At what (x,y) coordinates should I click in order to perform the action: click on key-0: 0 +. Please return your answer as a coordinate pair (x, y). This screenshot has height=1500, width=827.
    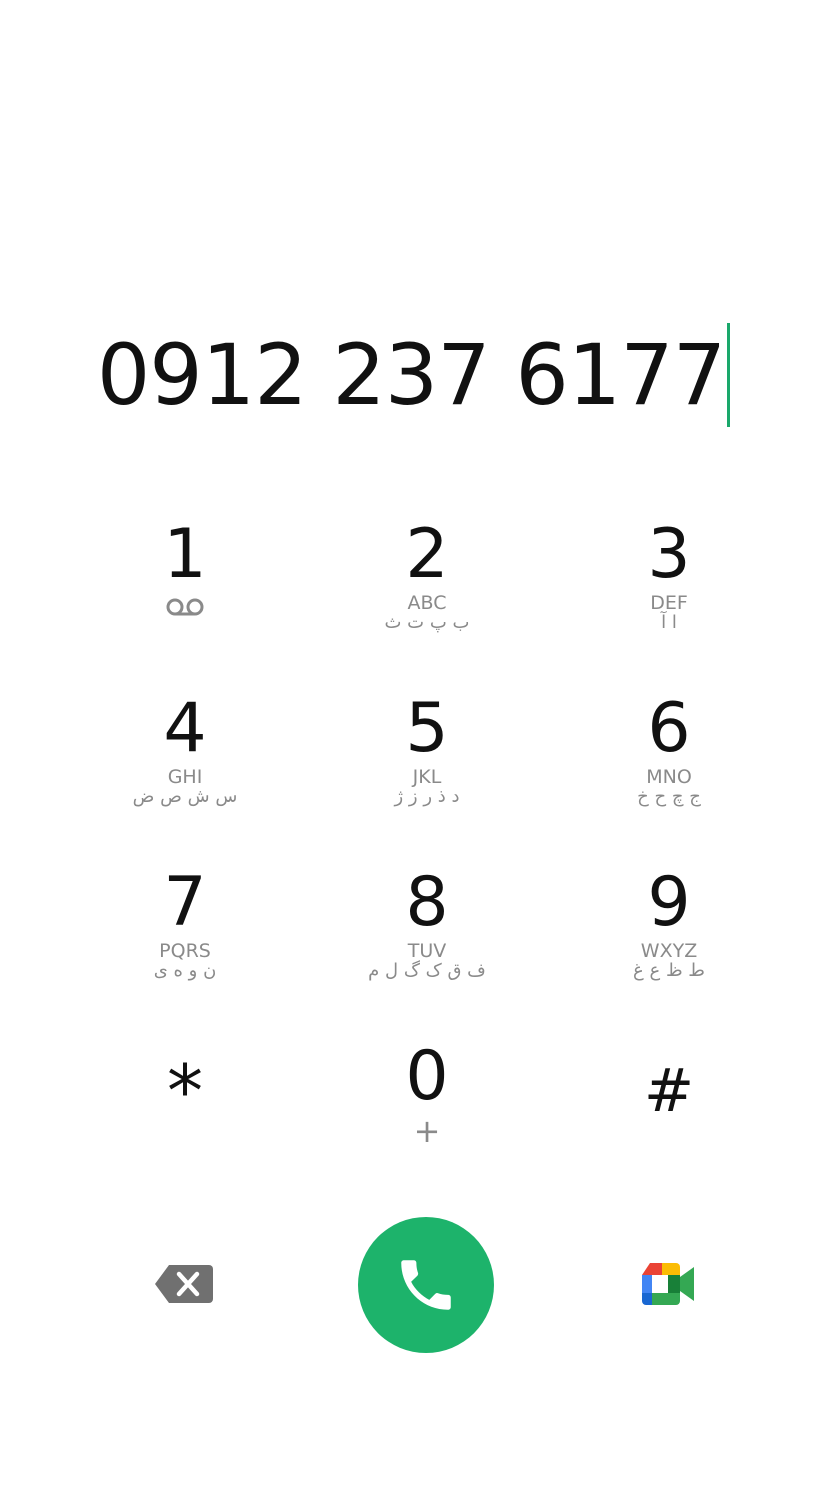
    Looking at the image, I should click on (427, 1114).